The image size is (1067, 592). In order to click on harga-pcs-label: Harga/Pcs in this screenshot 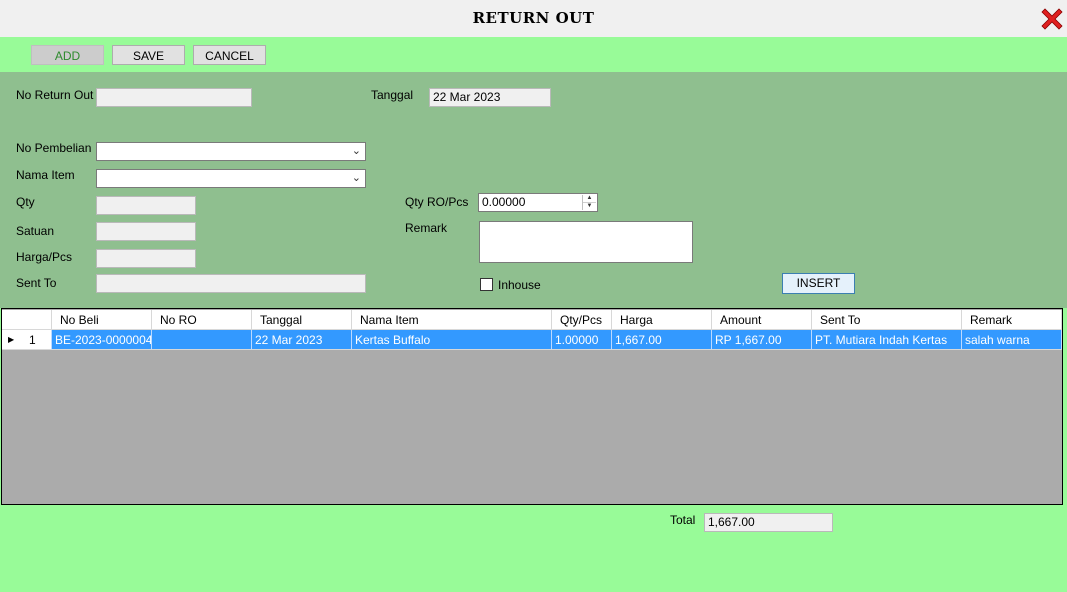, I will do `click(44, 257)`.